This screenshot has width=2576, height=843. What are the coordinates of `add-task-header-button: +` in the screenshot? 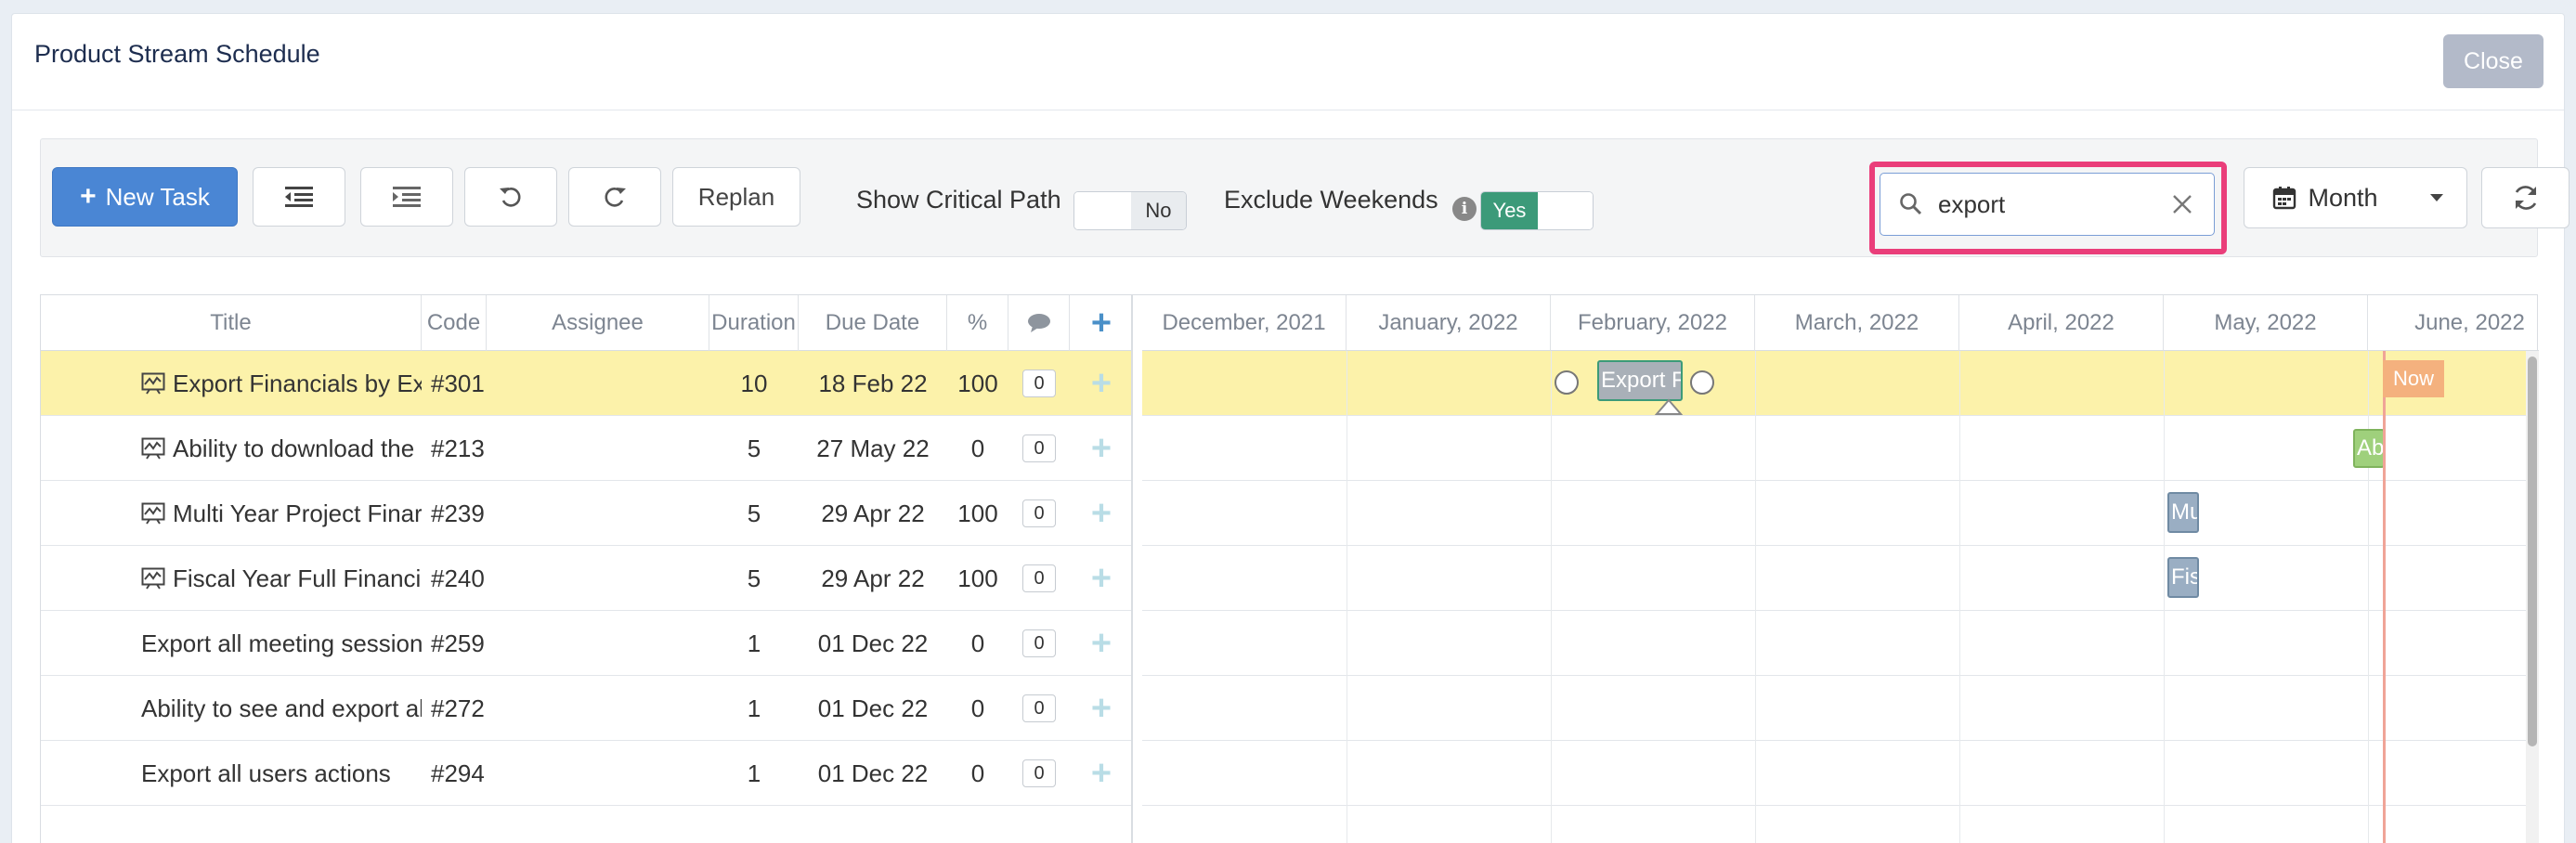 It's located at (1101, 323).